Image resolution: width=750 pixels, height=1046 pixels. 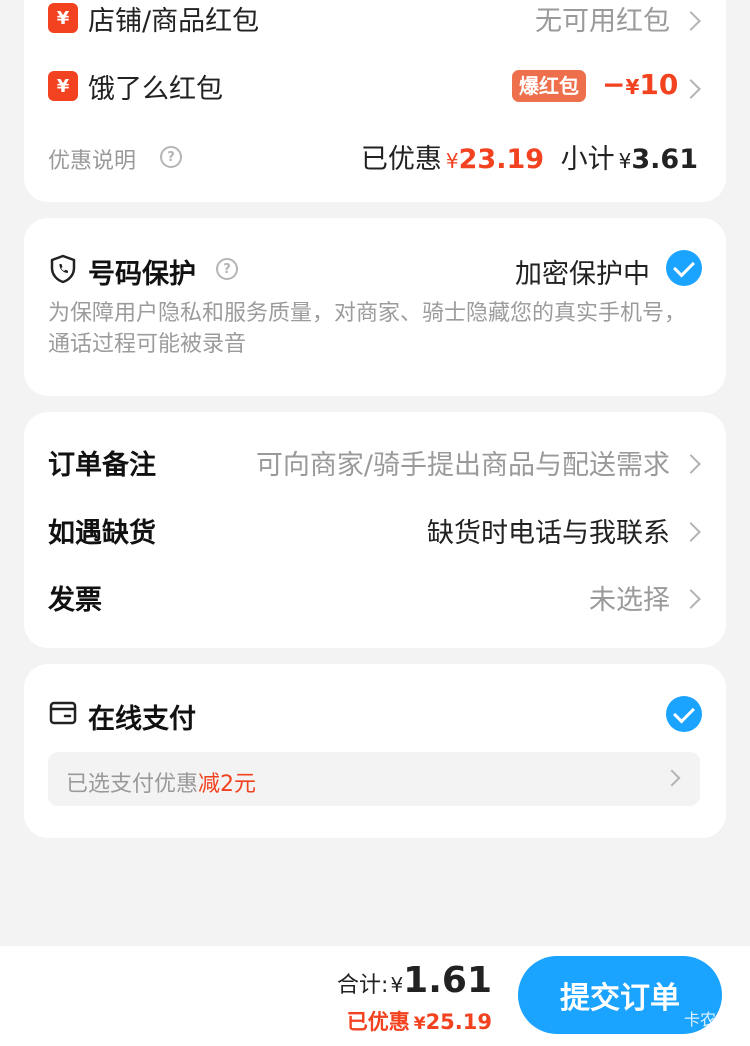 I want to click on total-amount: 1.61, so click(x=447, y=980).